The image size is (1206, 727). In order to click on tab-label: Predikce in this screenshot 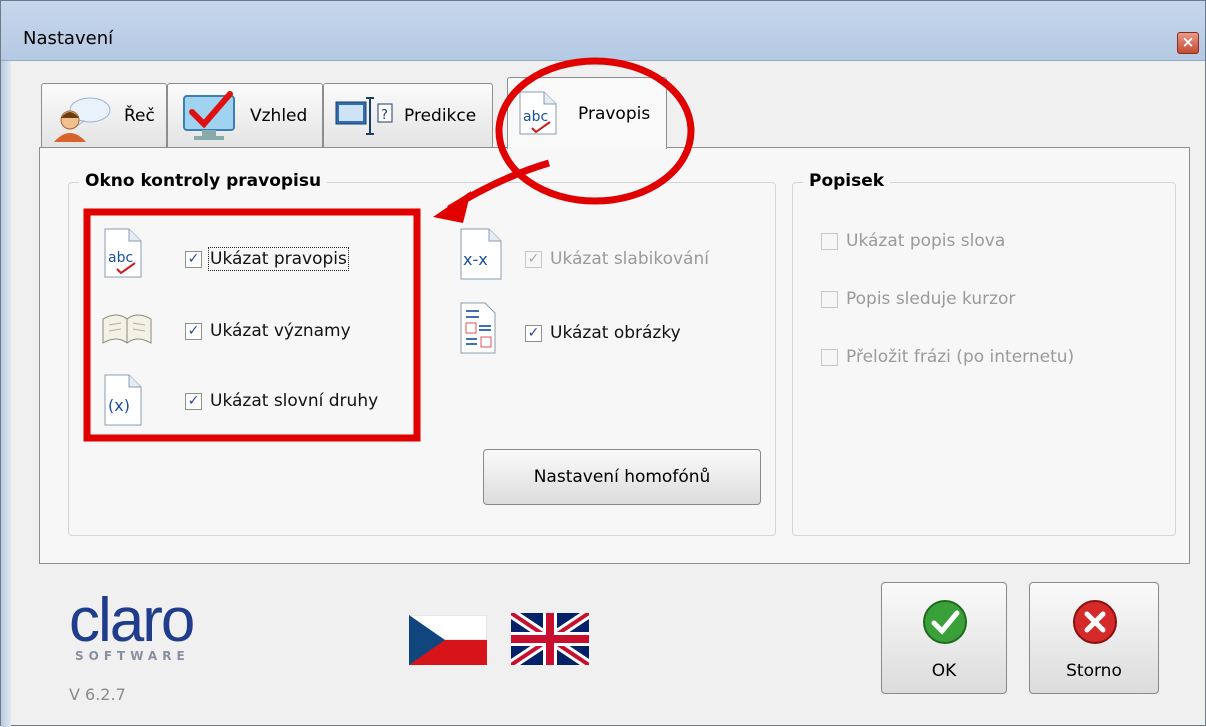, I will do `click(440, 116)`.